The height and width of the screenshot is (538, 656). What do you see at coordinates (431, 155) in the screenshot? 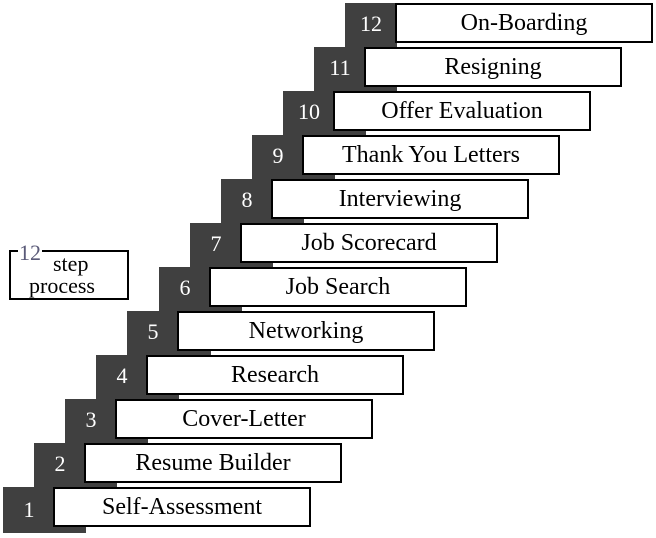
I see `step-label: Thank You Letters` at bounding box center [431, 155].